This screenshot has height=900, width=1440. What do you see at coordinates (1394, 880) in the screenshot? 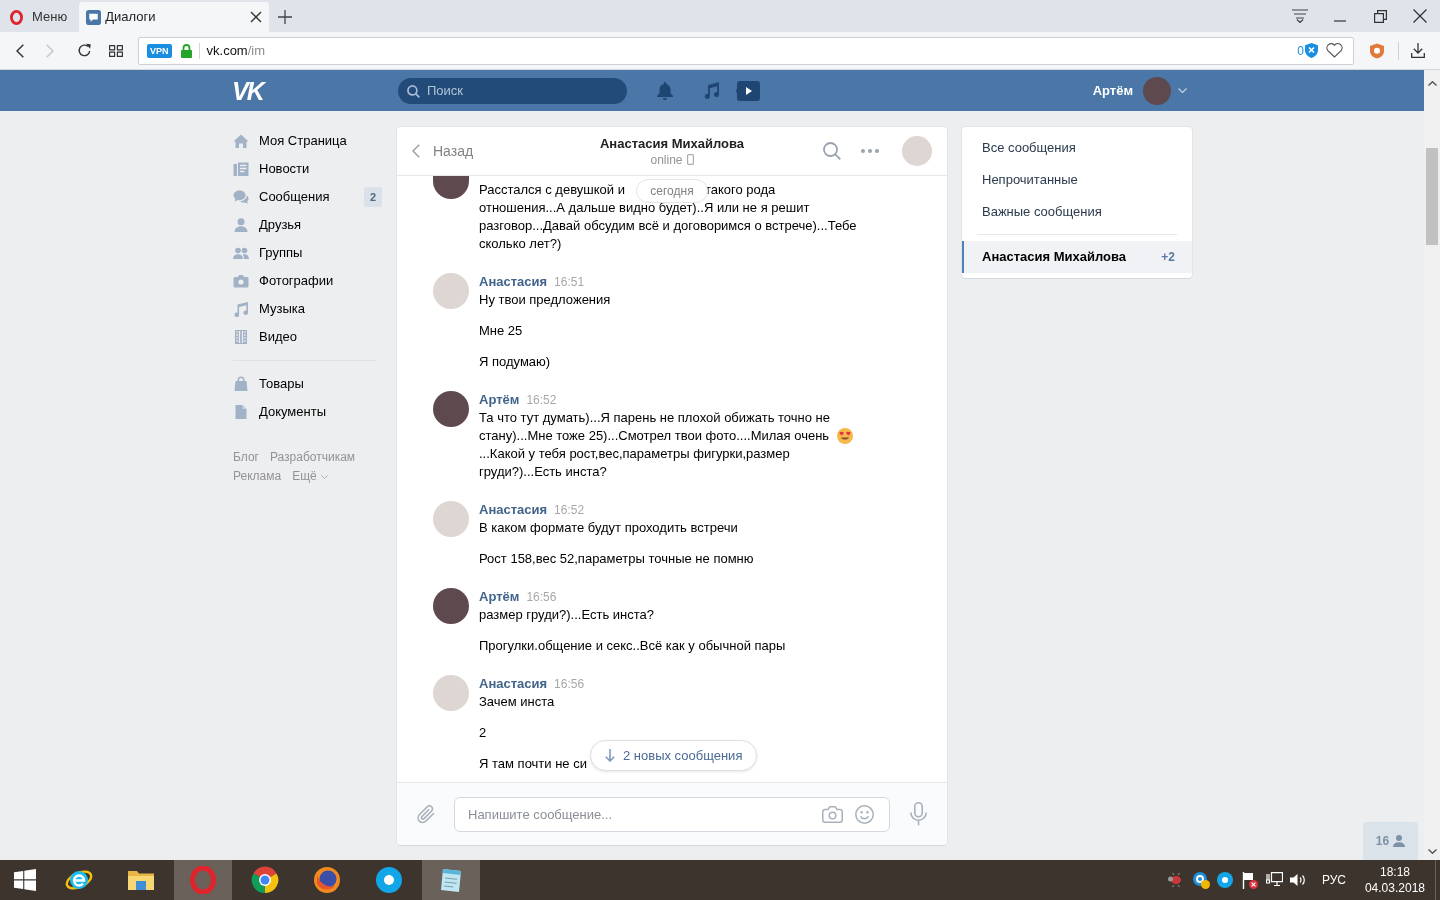
I see `clock-button: 18:18 04.03.2018` at bounding box center [1394, 880].